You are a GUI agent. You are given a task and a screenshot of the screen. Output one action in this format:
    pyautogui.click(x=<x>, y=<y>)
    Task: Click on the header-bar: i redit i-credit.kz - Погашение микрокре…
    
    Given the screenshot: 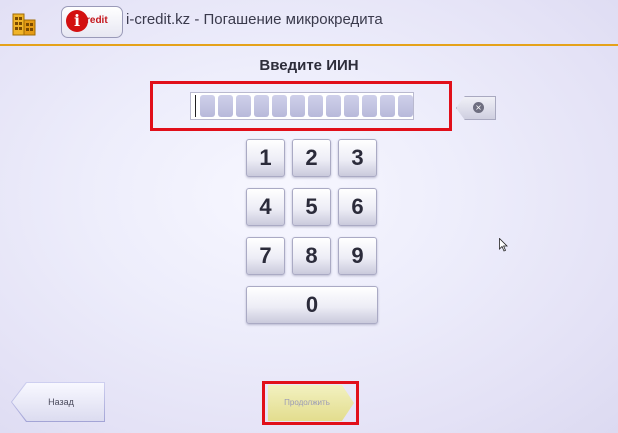 What is the action you would take?
    pyautogui.click(x=309, y=23)
    